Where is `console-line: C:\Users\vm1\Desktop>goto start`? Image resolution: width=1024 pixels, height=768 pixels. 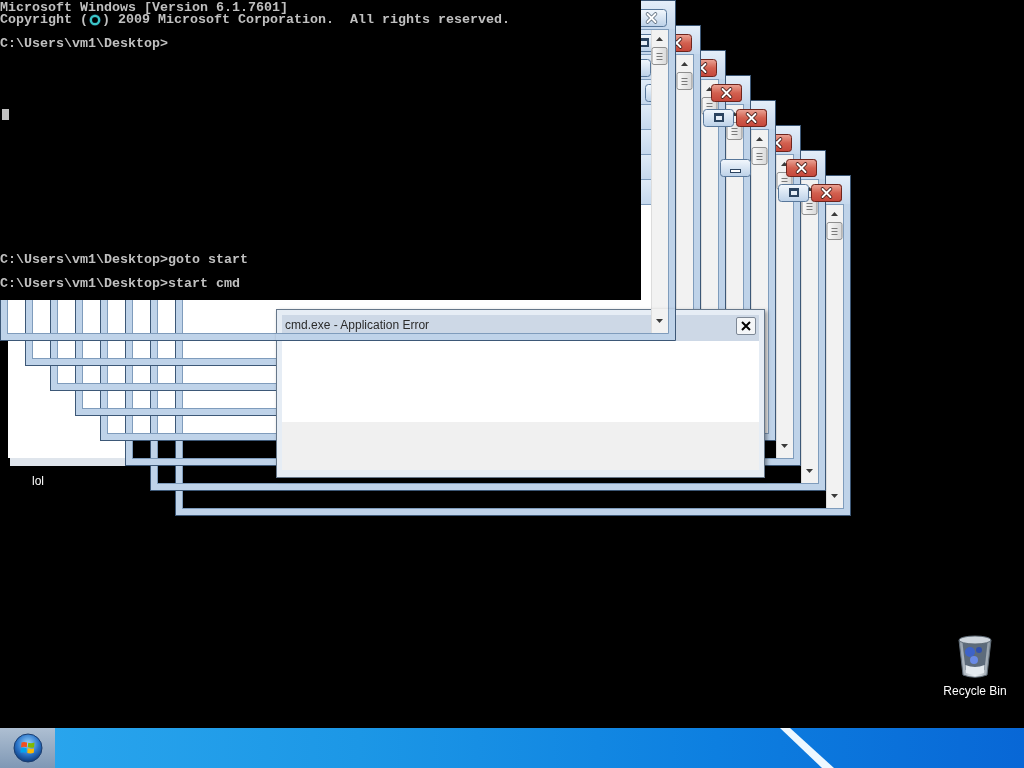 console-line: C:\Users\vm1\Desktop>goto start is located at coordinates (124, 260).